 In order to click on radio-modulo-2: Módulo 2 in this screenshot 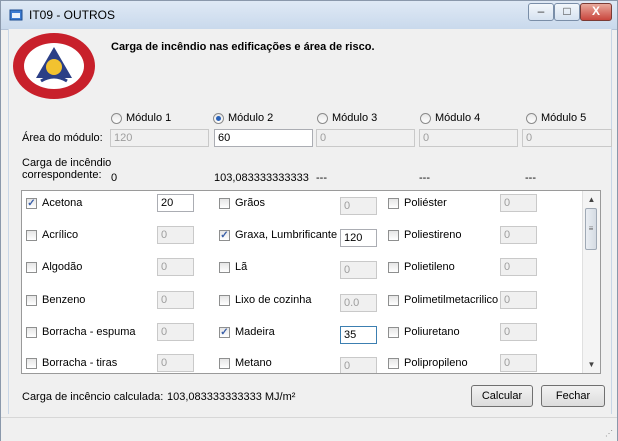, I will do `click(243, 118)`.